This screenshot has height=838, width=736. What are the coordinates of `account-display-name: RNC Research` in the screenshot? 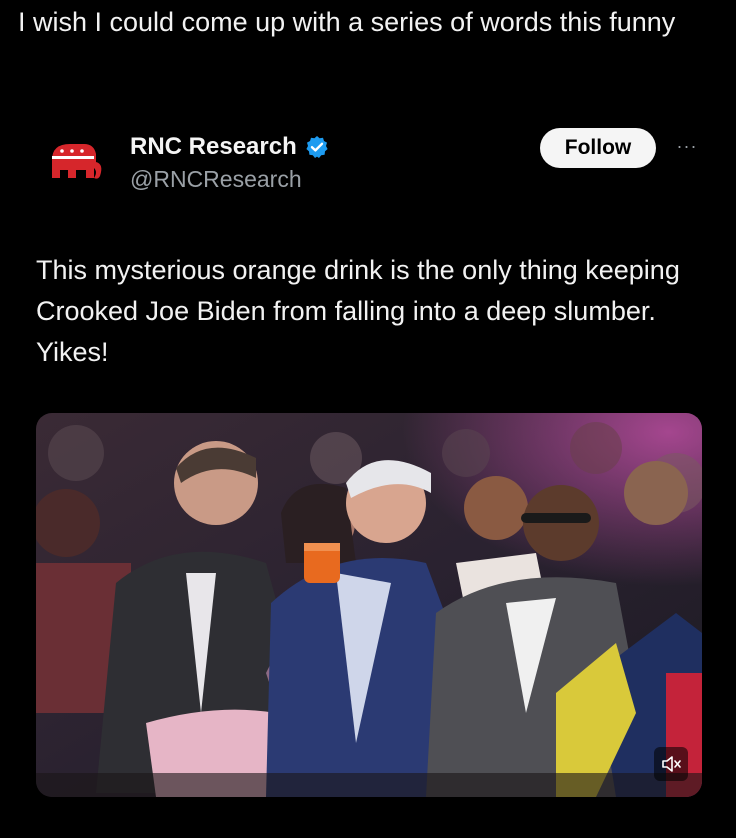 It's located at (229, 147).